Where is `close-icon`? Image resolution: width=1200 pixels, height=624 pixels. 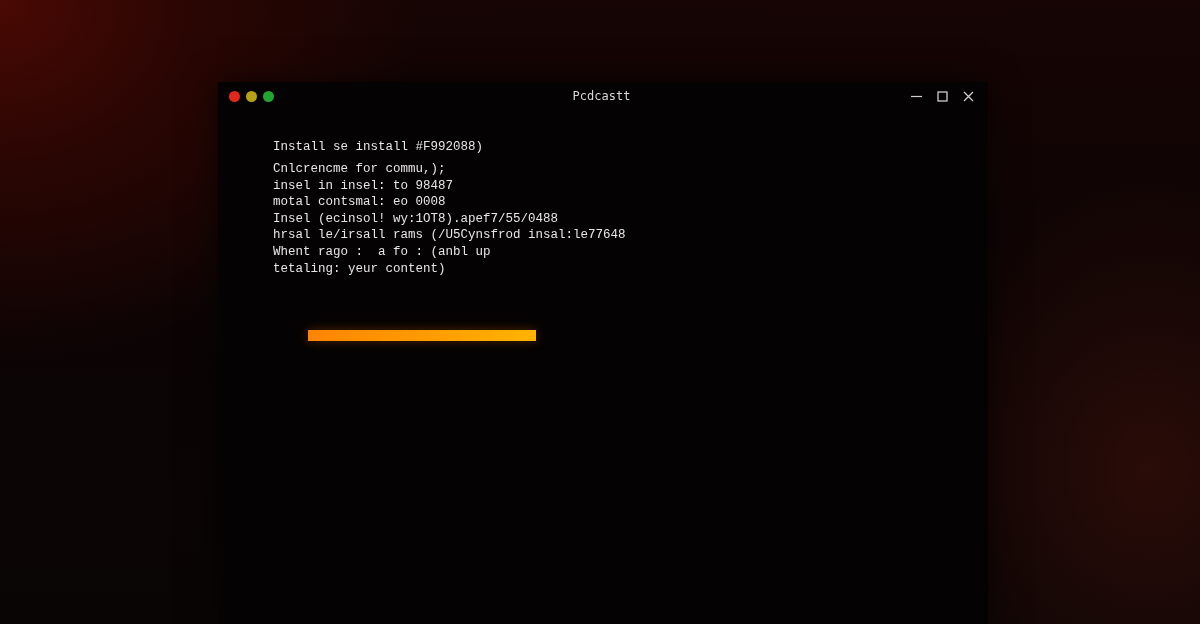
close-icon is located at coordinates (968, 96).